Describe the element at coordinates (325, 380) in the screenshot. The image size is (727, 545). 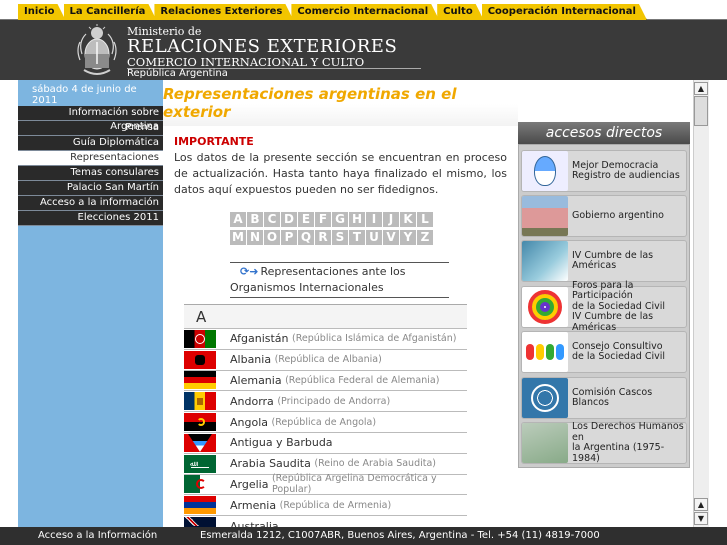
I see `country-row: Alemania (República Federal de Alemania)` at that location.